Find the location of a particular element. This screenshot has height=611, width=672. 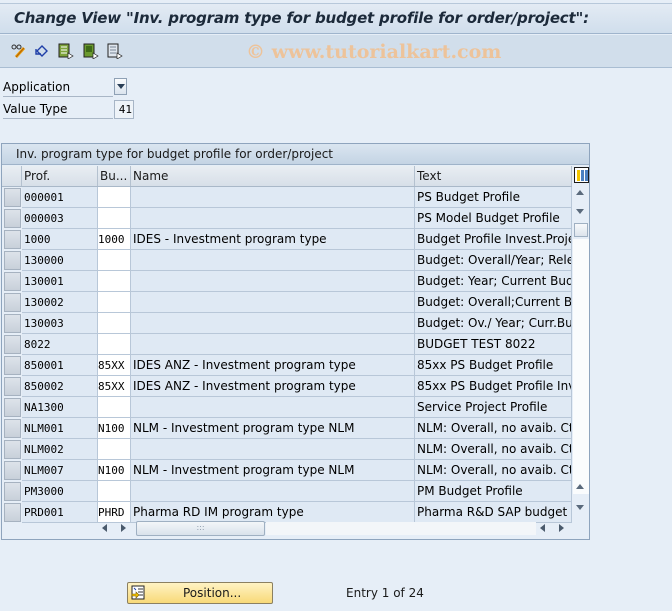

select-all-icon is located at coordinates (66, 51).